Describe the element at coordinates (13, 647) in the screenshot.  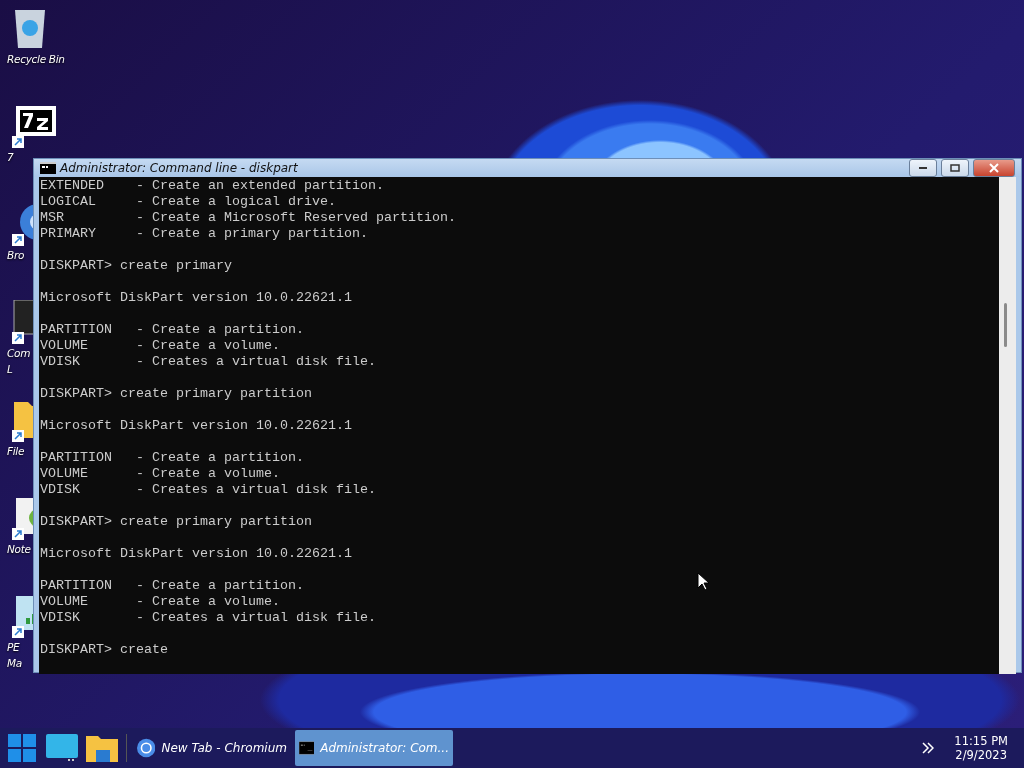
I see `icon-label: PE` at that location.